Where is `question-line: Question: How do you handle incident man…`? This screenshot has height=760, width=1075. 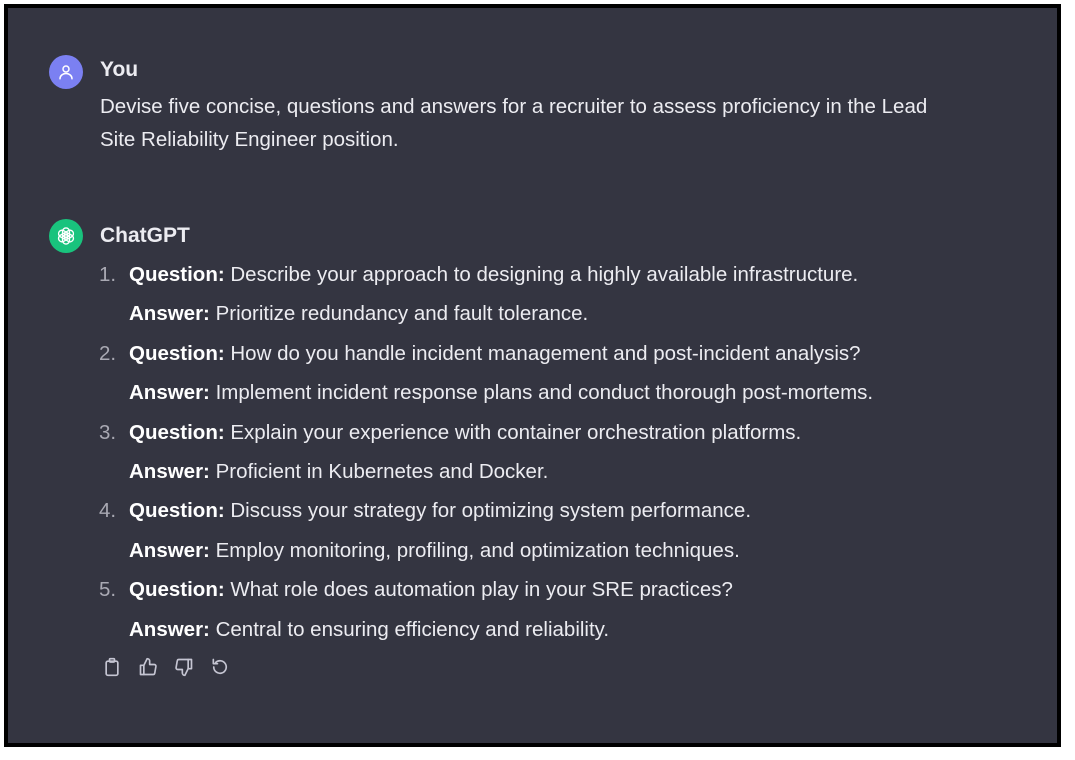 question-line: Question: How do you handle incident man… is located at coordinates (562, 353).